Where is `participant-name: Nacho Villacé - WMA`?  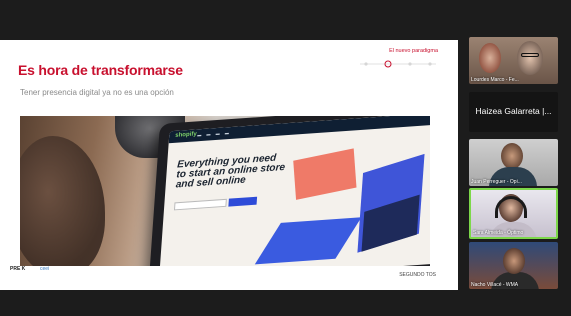 participant-name: Nacho Villacé - WMA is located at coordinates (495, 285).